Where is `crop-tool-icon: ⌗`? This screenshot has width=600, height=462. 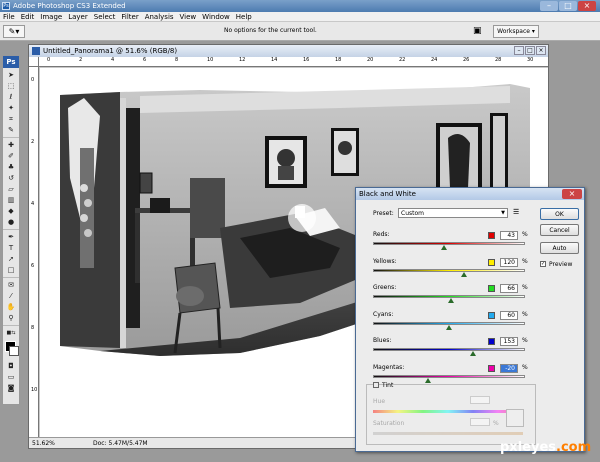 crop-tool-icon: ⌗ is located at coordinates (11, 119).